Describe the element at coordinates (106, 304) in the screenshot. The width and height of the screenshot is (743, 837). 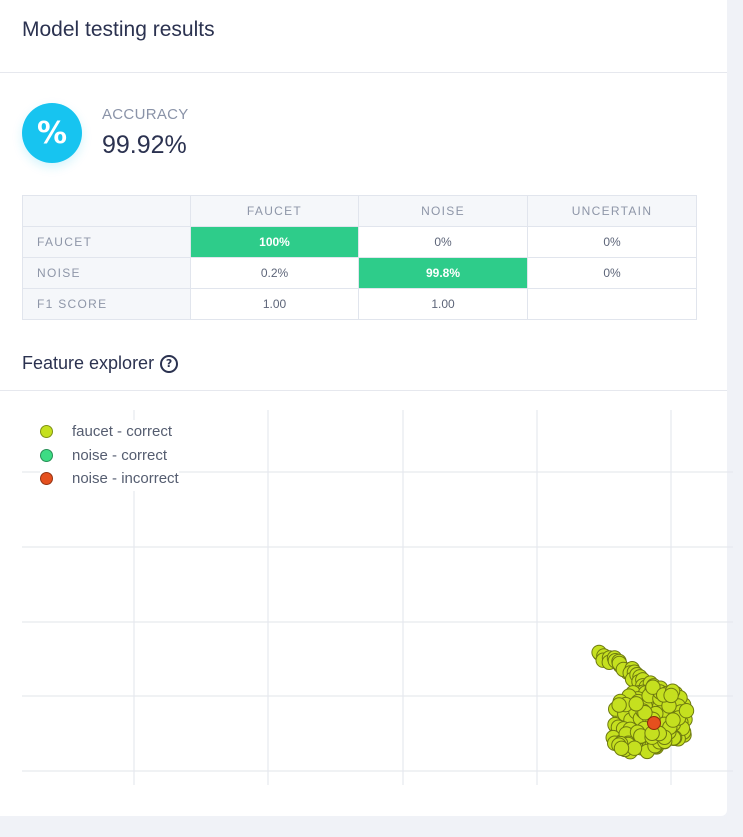
I see `row-header: F1 SCORE` at that location.